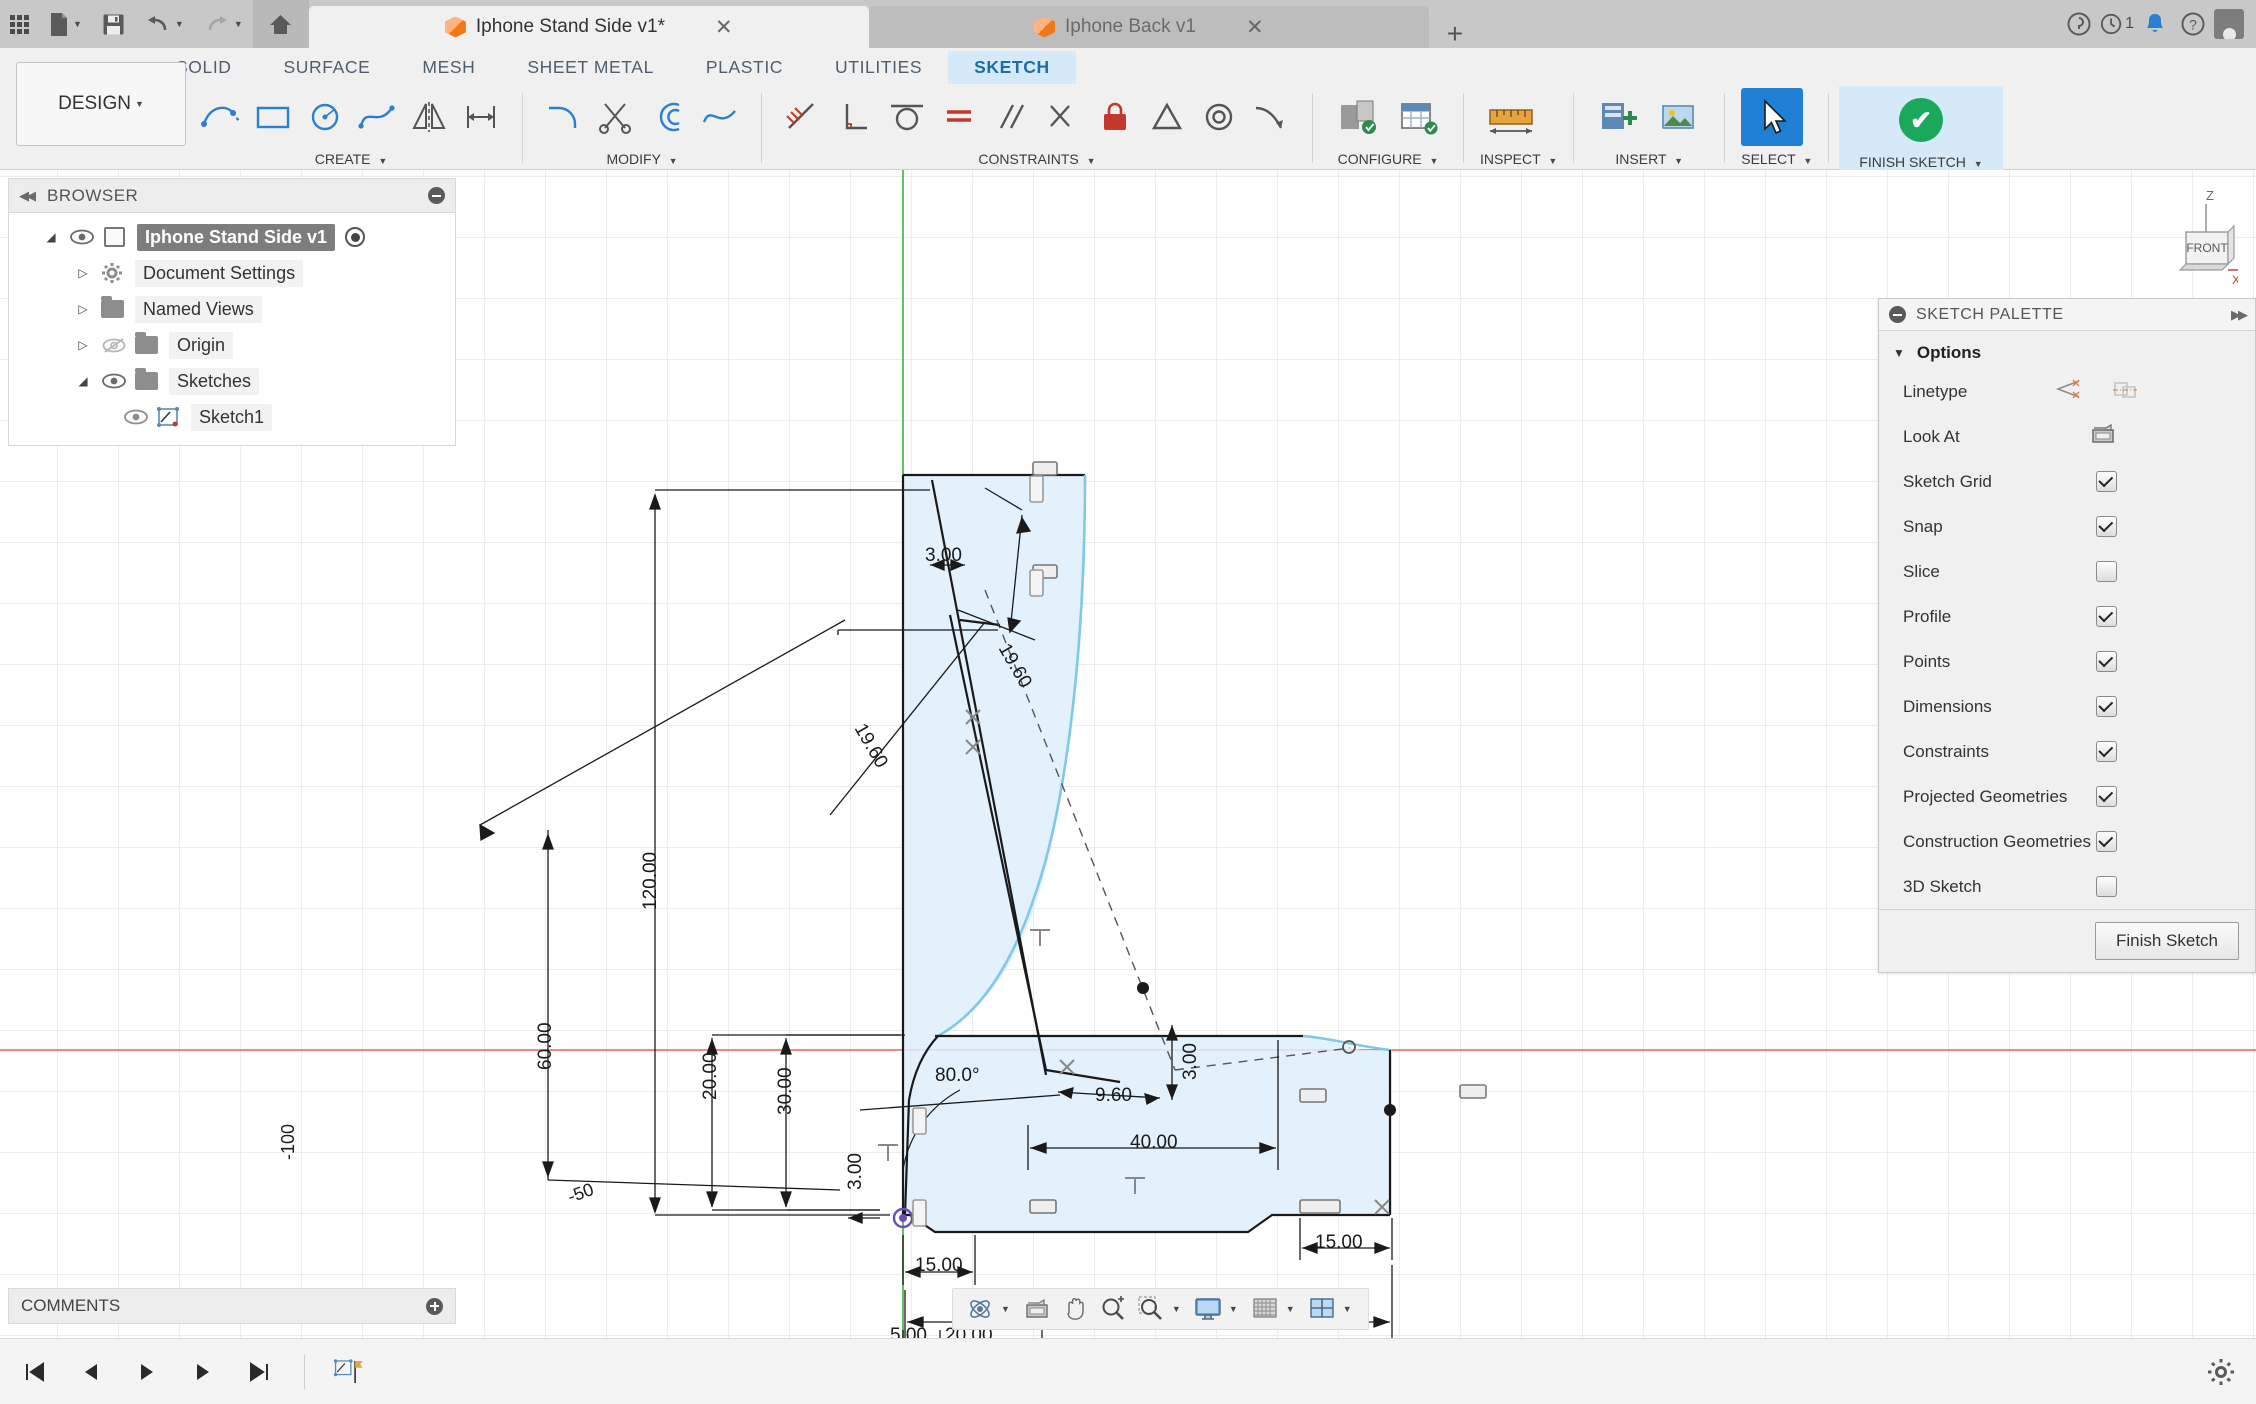 Image resolution: width=2256 pixels, height=1404 pixels. What do you see at coordinates (65, 24) in the screenshot?
I see `file-menu-button: ▼` at bounding box center [65, 24].